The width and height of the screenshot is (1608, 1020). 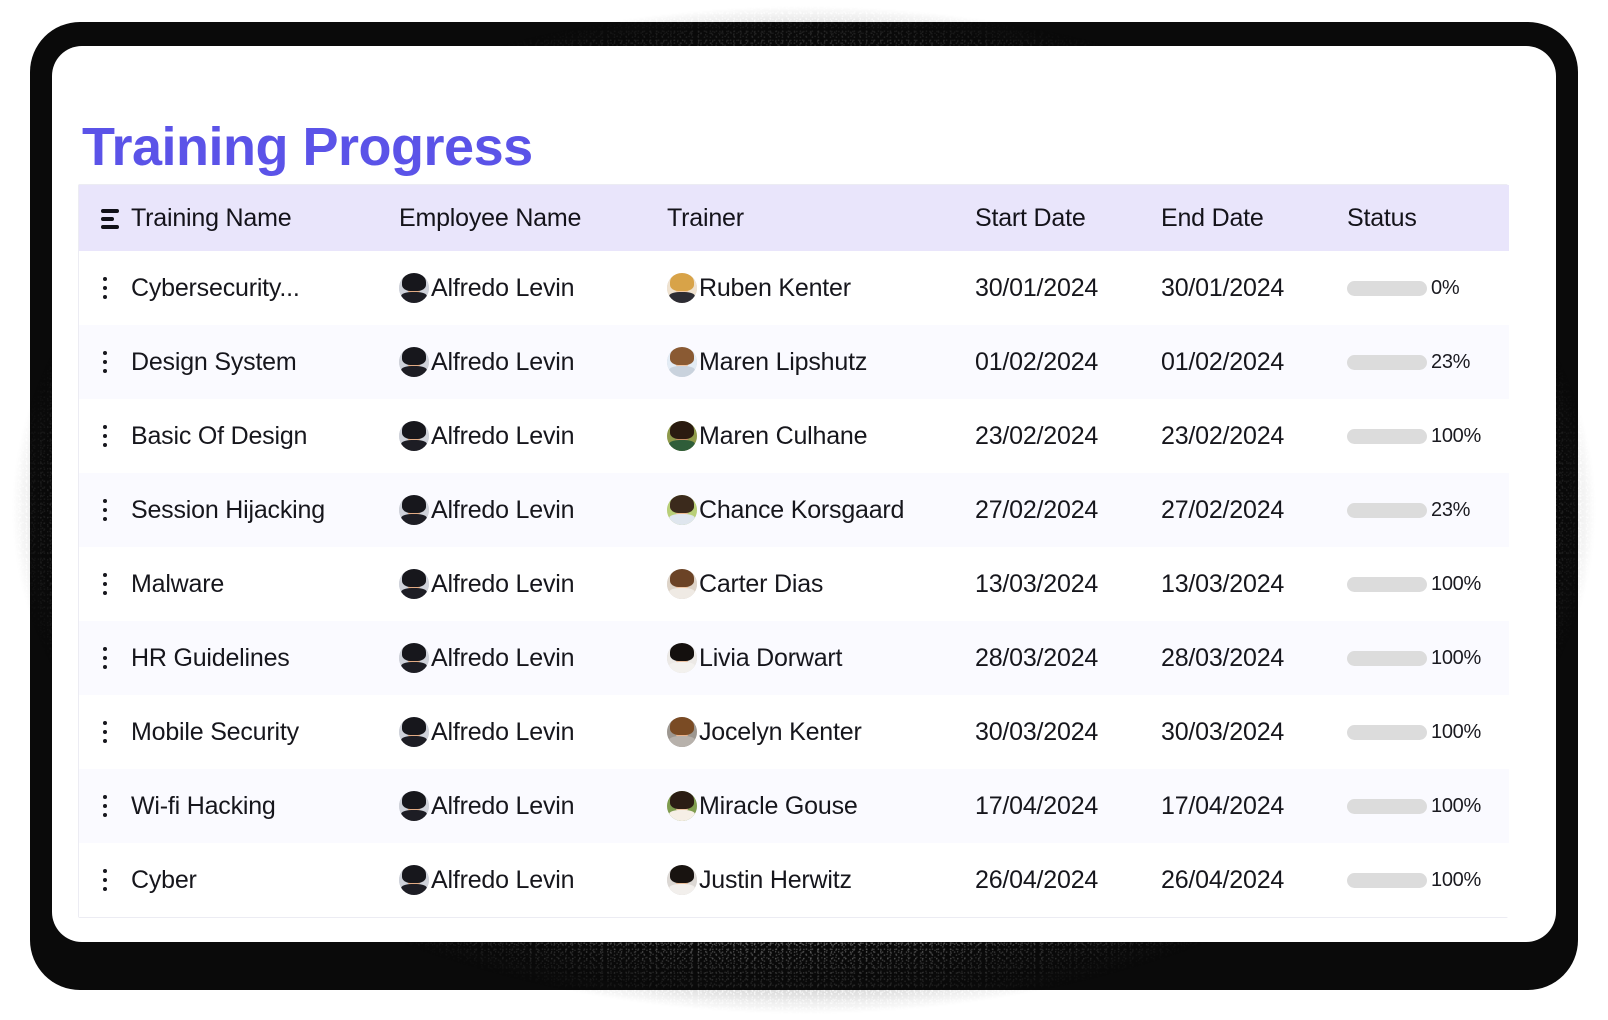 I want to click on cell-end-date: 30/01/2024, so click(x=1223, y=287).